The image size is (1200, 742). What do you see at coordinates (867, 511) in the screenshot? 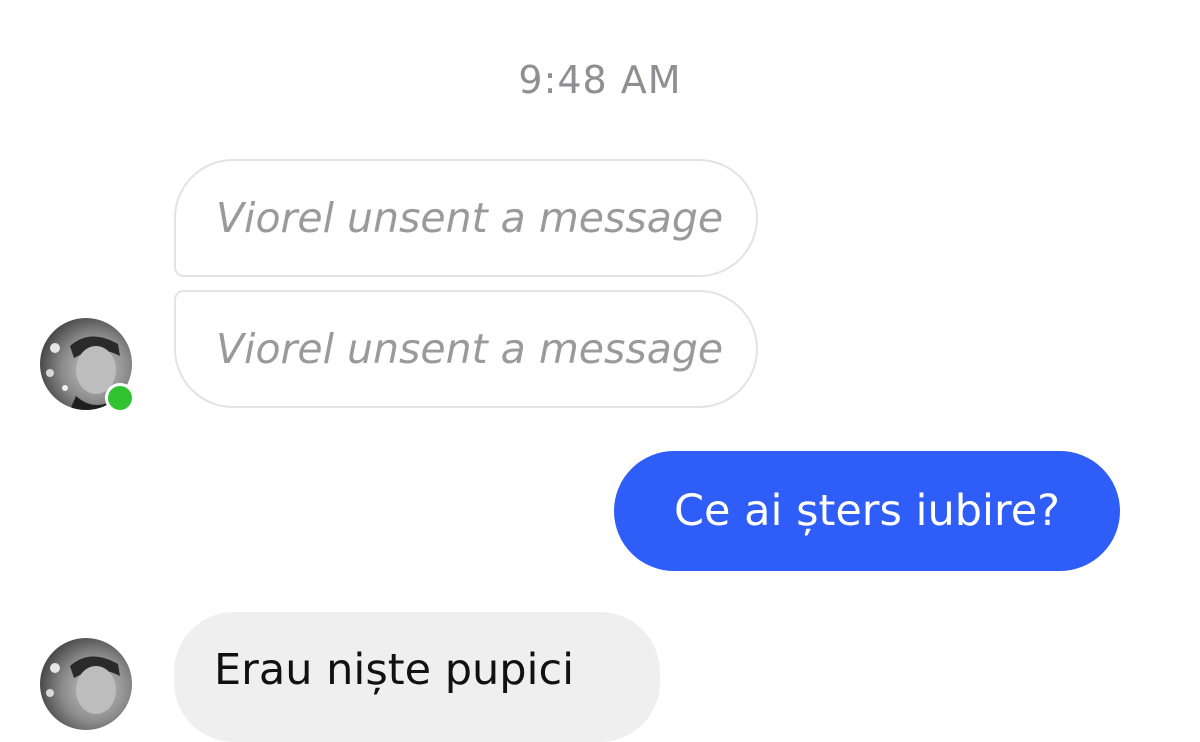
I see `sent-message-bubble: Ce ai șters iubire?` at bounding box center [867, 511].